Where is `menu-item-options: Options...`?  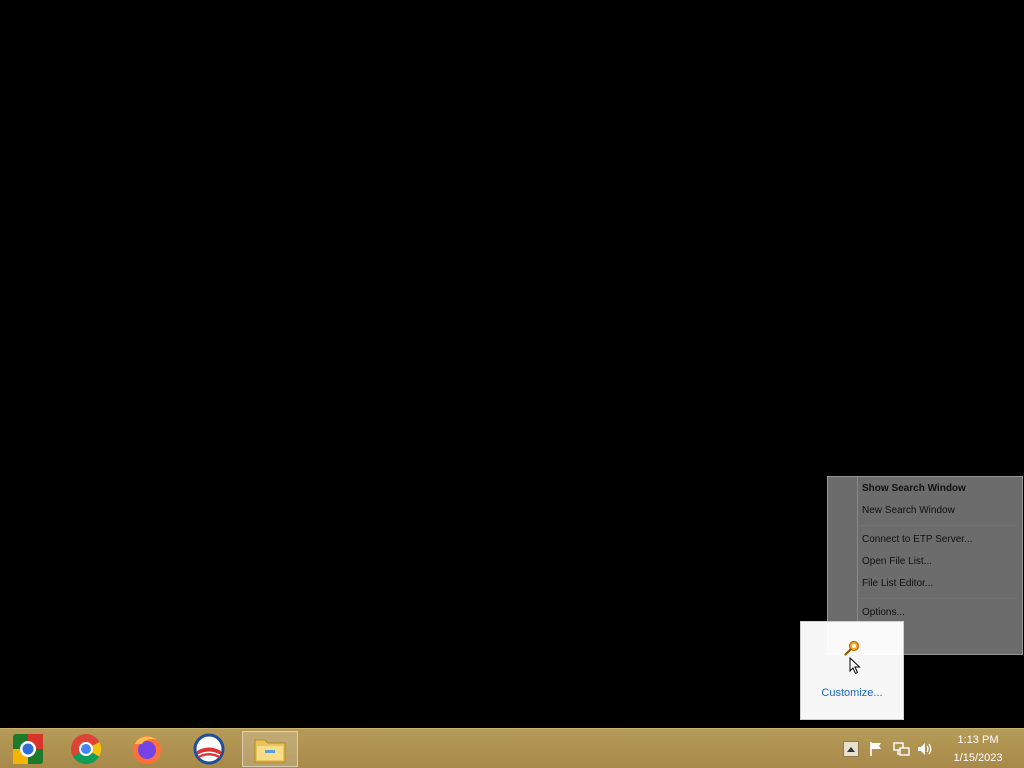 menu-item-options: Options... is located at coordinates (939, 613).